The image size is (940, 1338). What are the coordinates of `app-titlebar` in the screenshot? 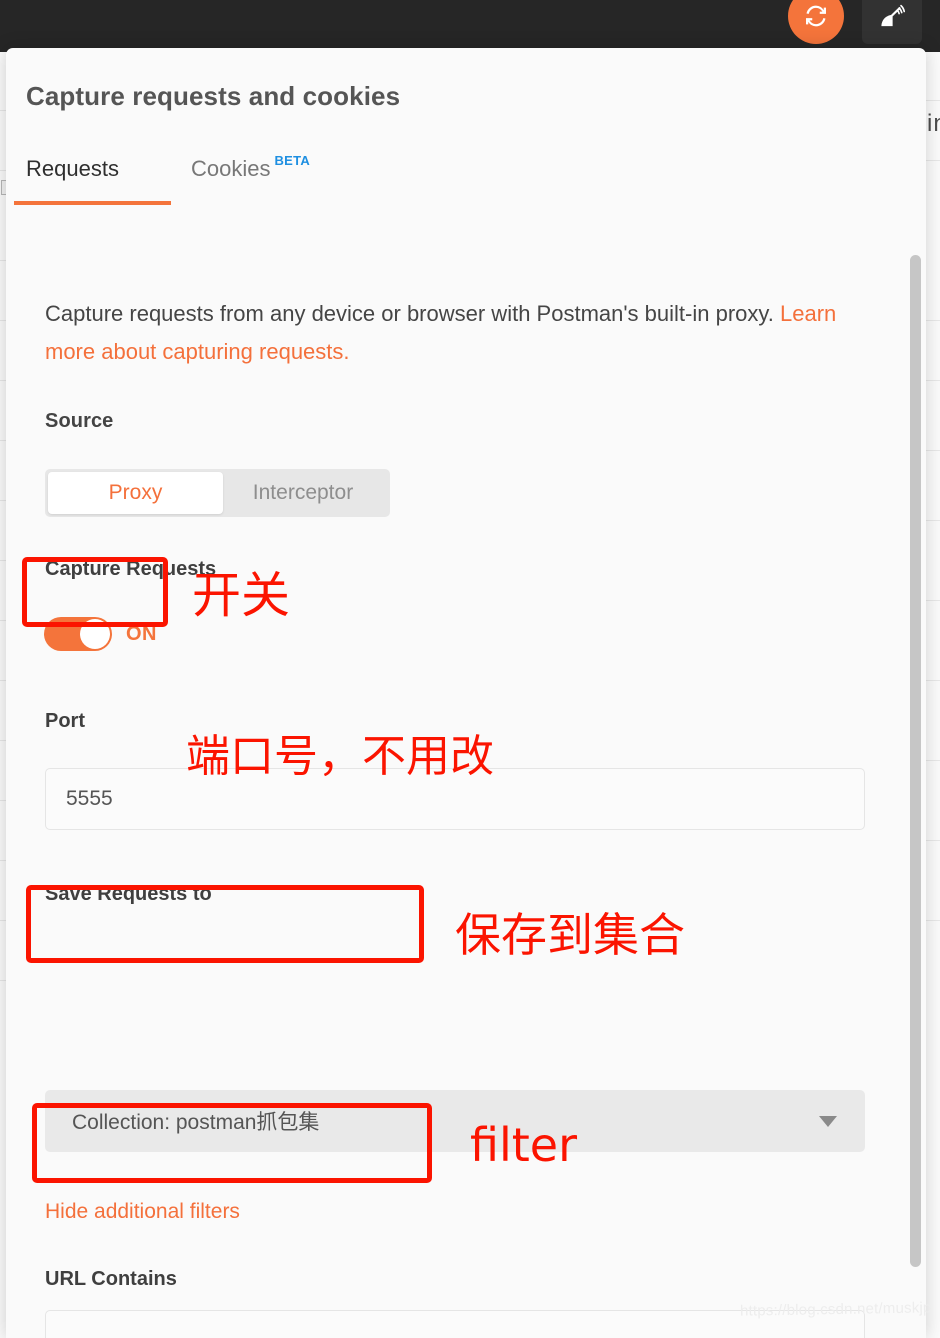 It's located at (470, 26).